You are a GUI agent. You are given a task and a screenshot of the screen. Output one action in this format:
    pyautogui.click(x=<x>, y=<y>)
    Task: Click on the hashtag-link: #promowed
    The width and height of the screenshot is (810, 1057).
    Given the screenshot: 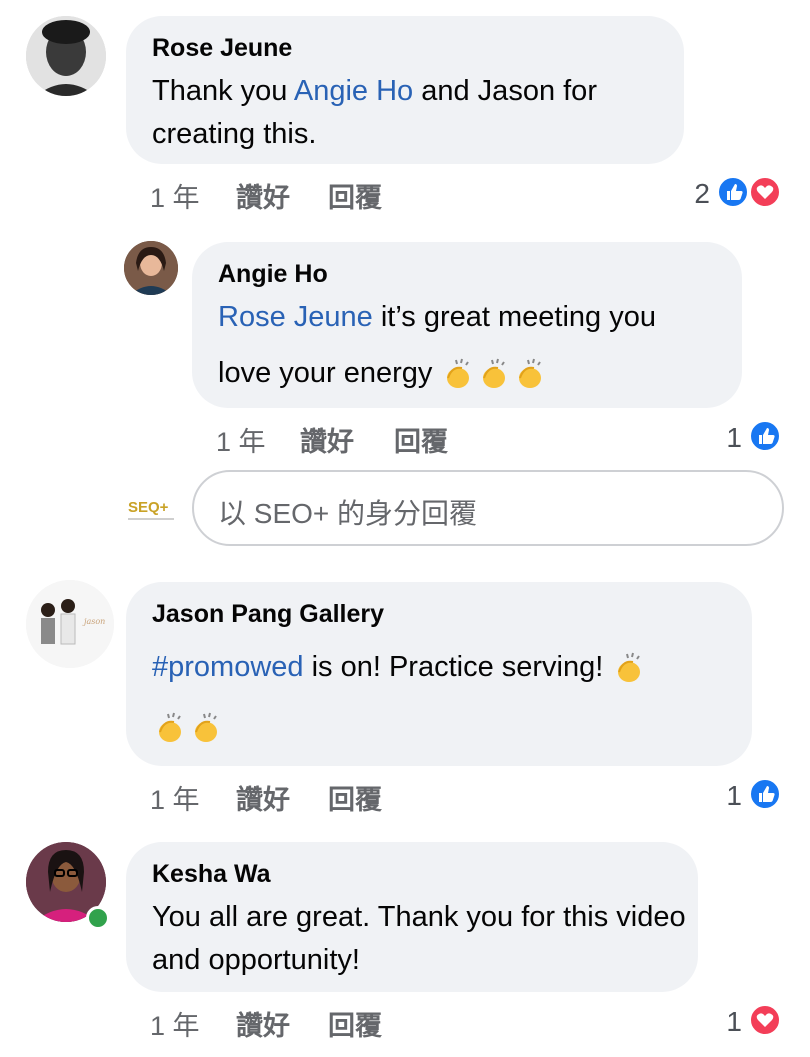 What is the action you would take?
    pyautogui.click(x=228, y=667)
    